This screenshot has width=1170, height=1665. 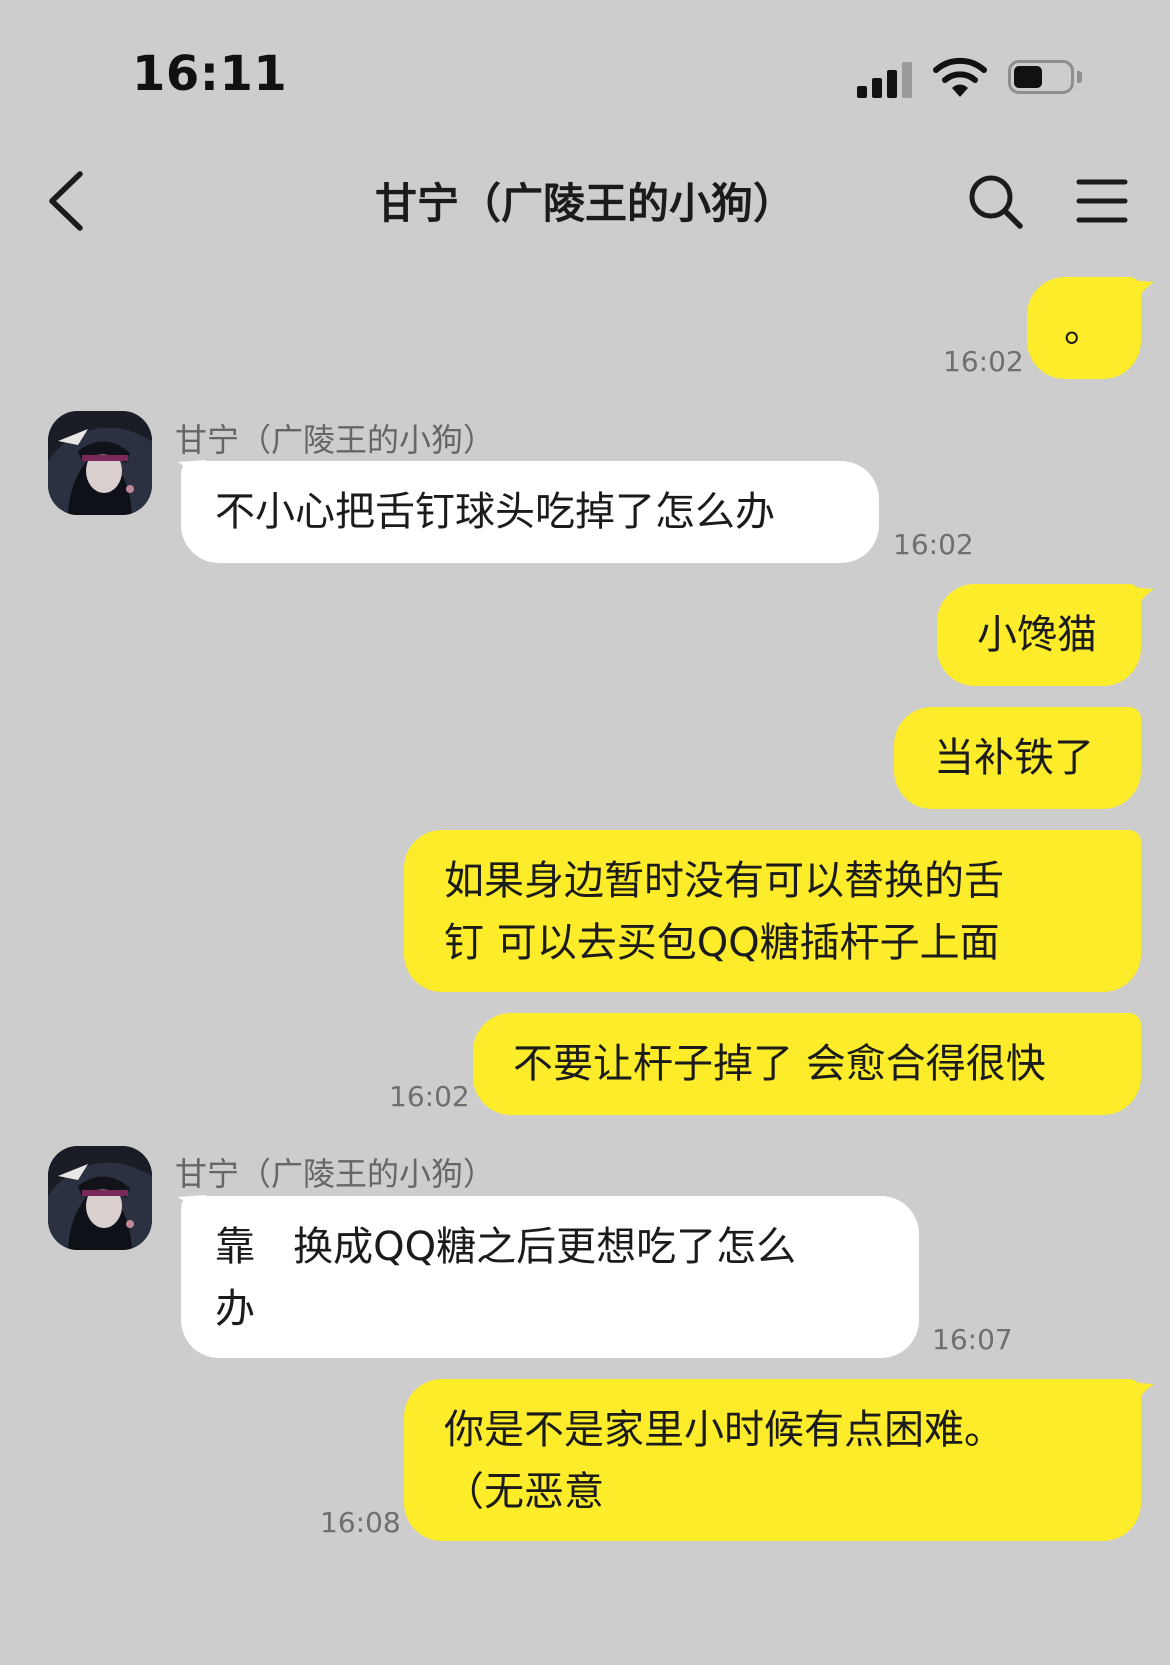 What do you see at coordinates (996, 202) in the screenshot?
I see `search-icon` at bounding box center [996, 202].